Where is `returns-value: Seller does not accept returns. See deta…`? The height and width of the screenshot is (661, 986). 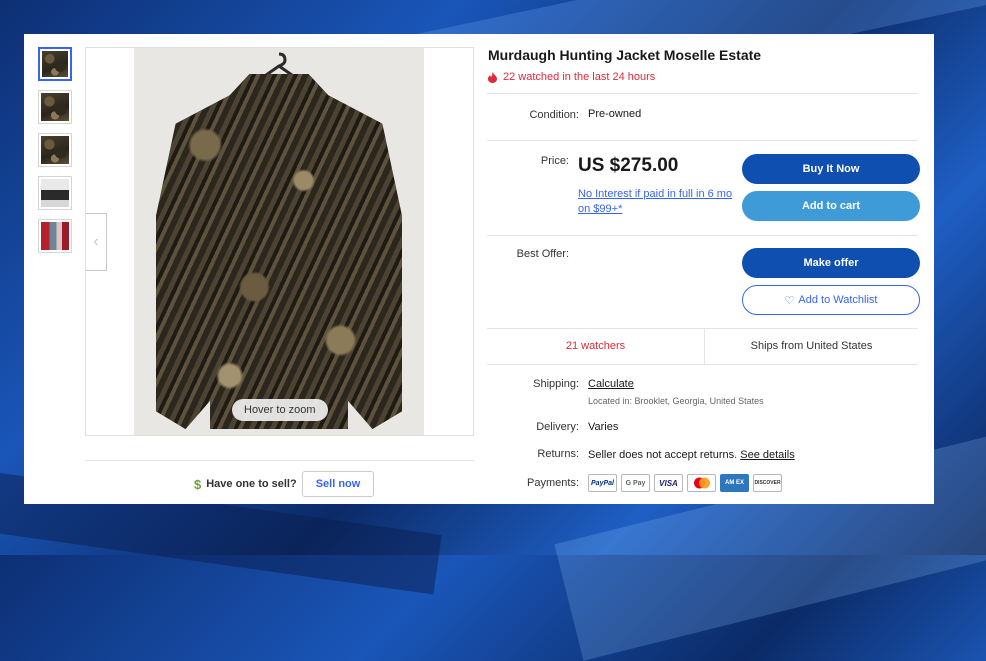
returns-value: Seller does not accept returns. See deta… is located at coordinates (691, 455).